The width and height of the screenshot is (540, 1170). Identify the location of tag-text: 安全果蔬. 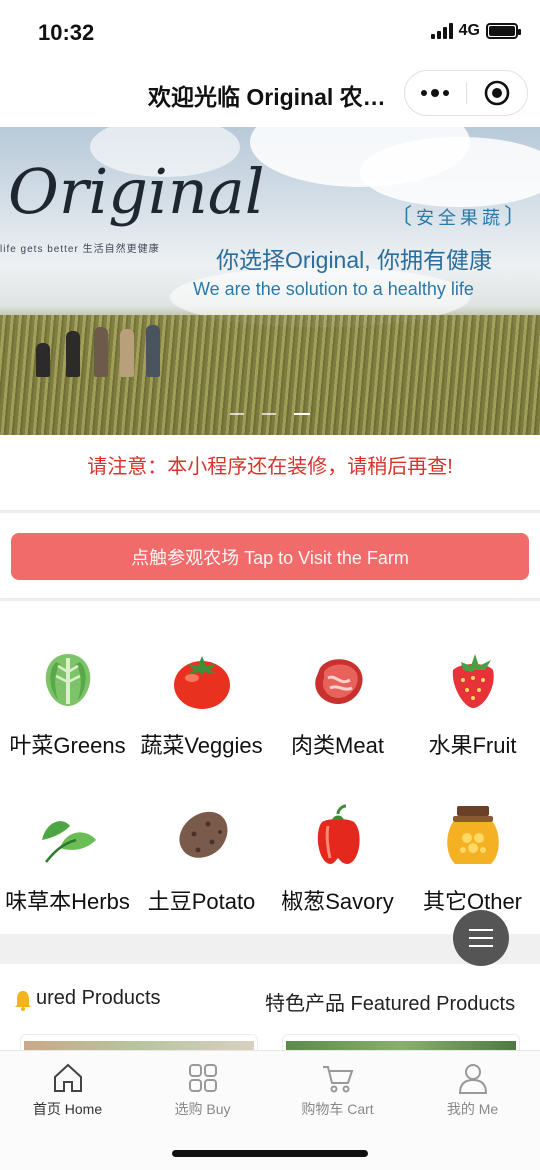
(460, 218).